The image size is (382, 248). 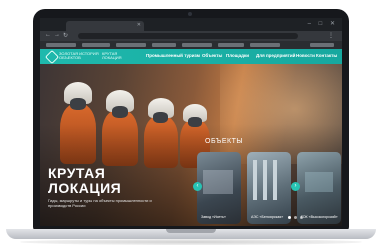 I want to click on browser-address-bar: ← → ↻ ⋮, so click(x=191, y=36).